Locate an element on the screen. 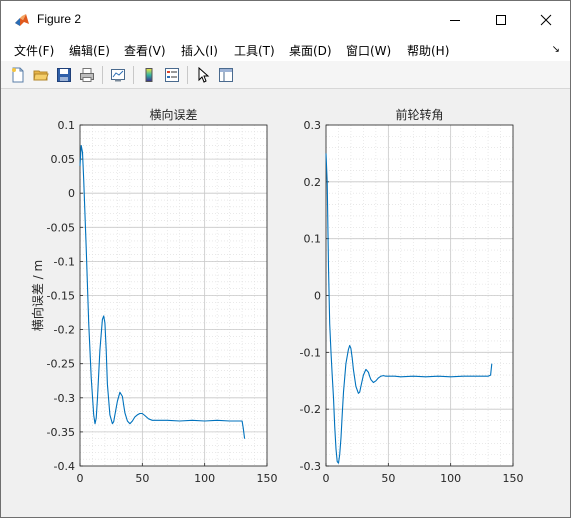 This screenshot has height=518, width=571. right-x-tick-label: 100 is located at coordinates (450, 478).